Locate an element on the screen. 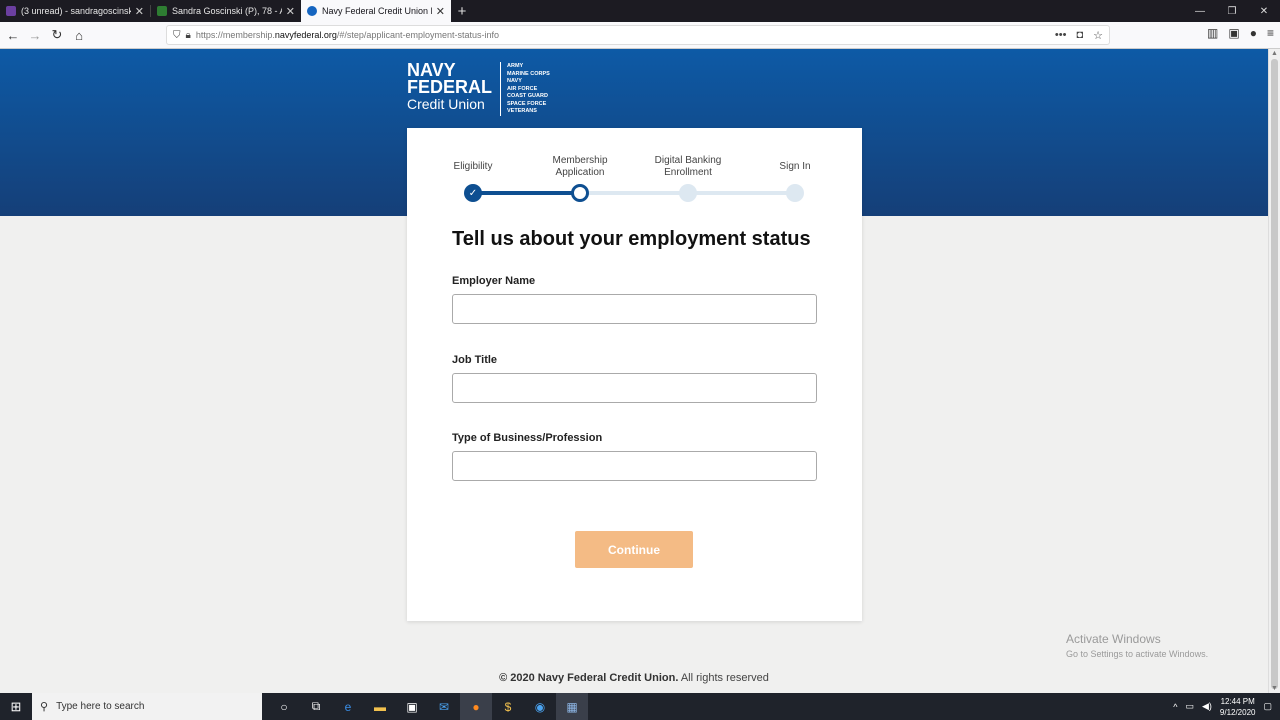  step-label-digital-banking: Digital Banking Enrollment is located at coordinates (688, 166).